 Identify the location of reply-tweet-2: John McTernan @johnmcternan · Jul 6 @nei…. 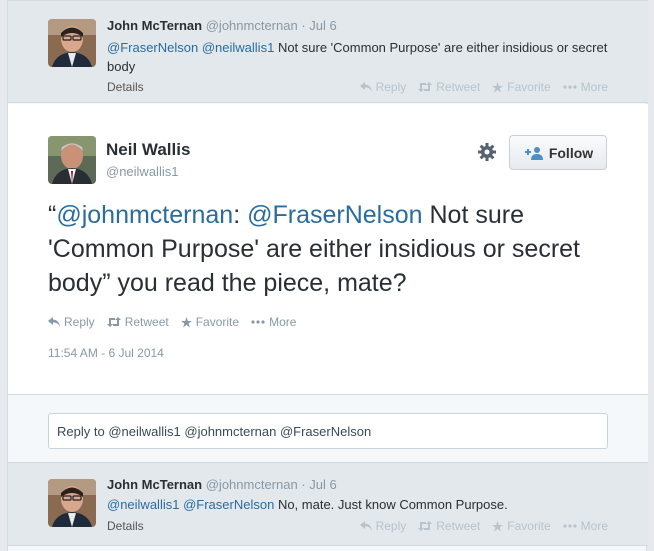
(328, 504).